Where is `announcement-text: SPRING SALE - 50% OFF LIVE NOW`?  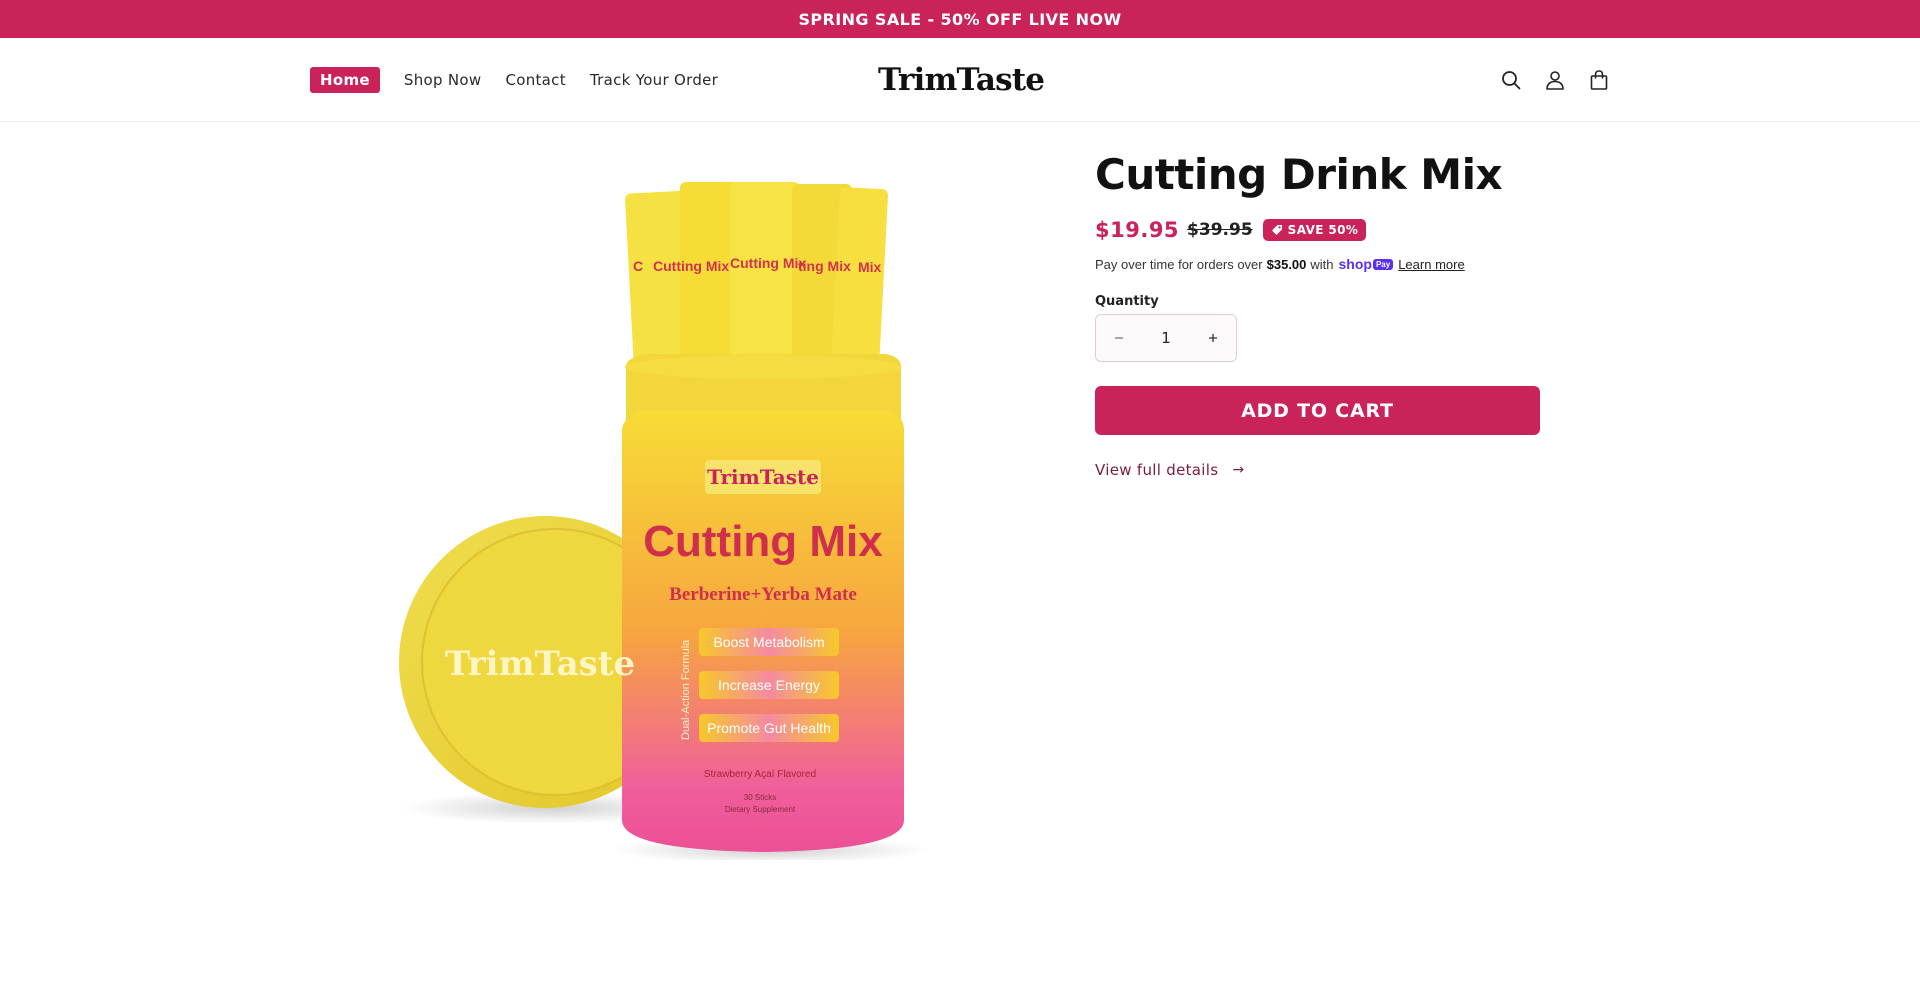
announcement-text: SPRING SALE - 50% OFF LIVE NOW is located at coordinates (960, 19).